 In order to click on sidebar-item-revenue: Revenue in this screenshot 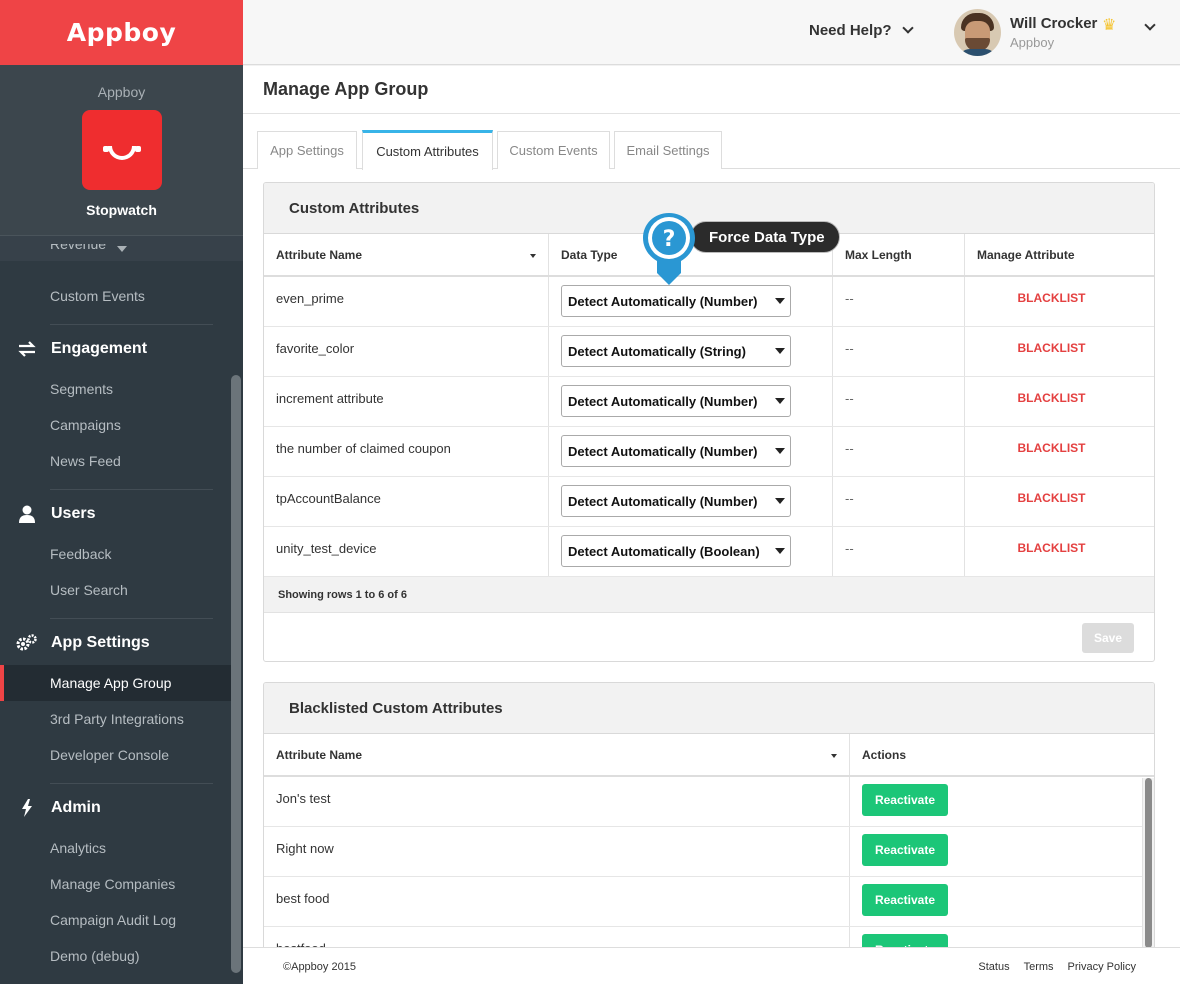, I will do `click(115, 261)`.